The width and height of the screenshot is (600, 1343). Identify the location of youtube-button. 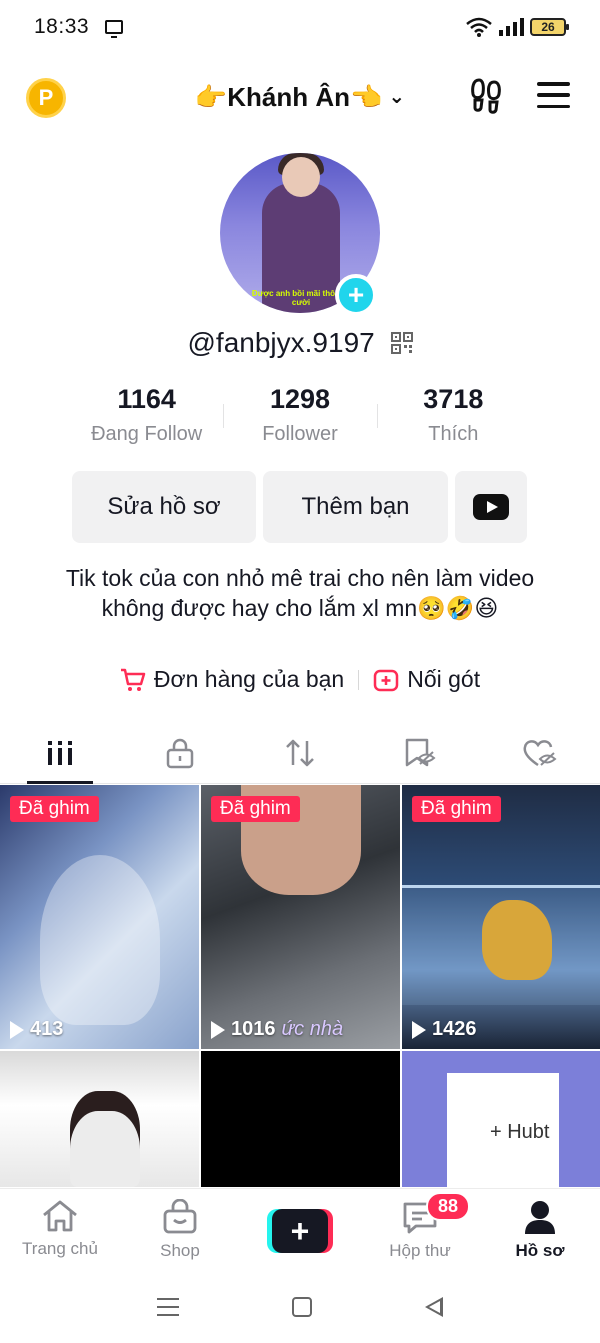
(491, 507).